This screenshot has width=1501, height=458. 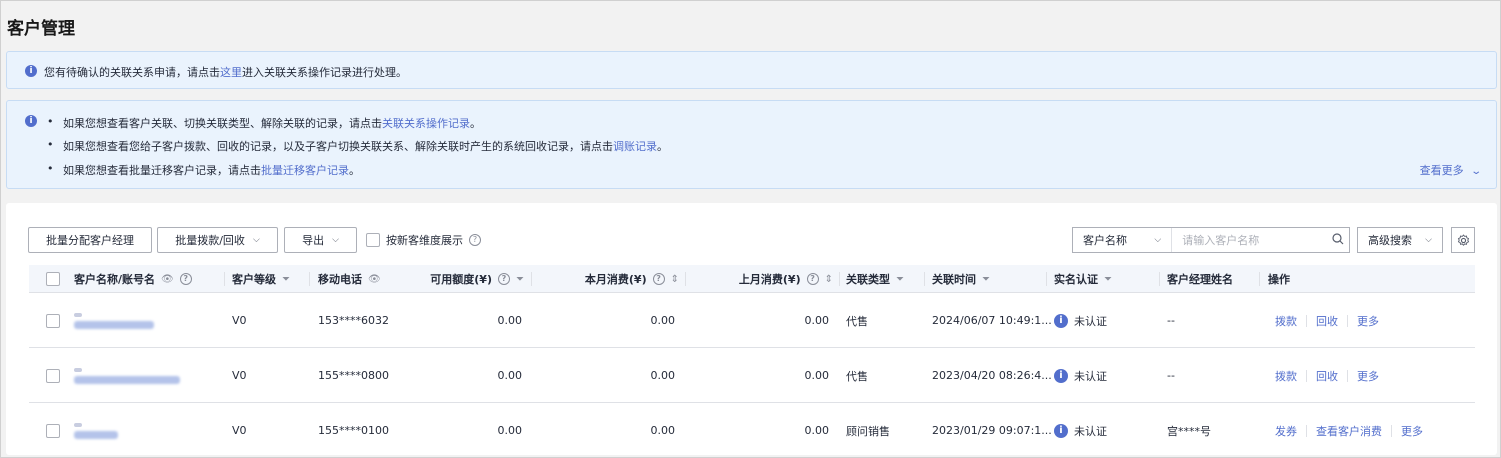 What do you see at coordinates (217, 240) in the screenshot?
I see `batch-fund-reclaim-button: 批量拨款/回收 ⌵` at bounding box center [217, 240].